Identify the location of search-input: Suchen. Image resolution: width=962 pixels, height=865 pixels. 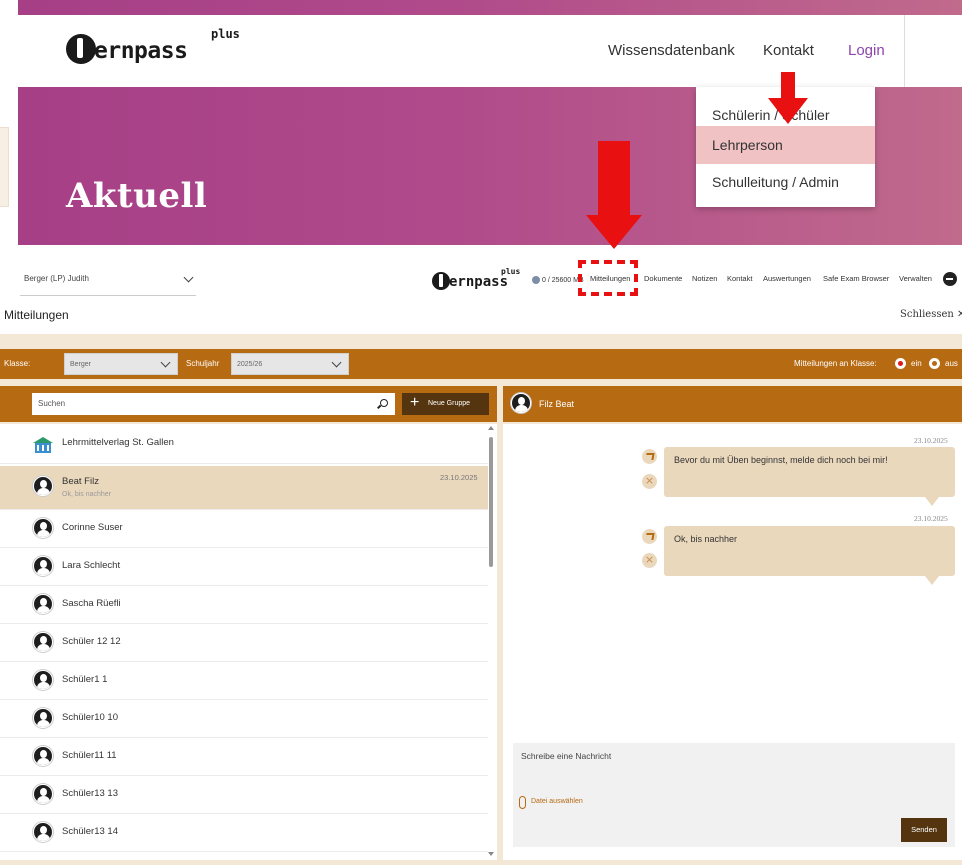
(213, 404).